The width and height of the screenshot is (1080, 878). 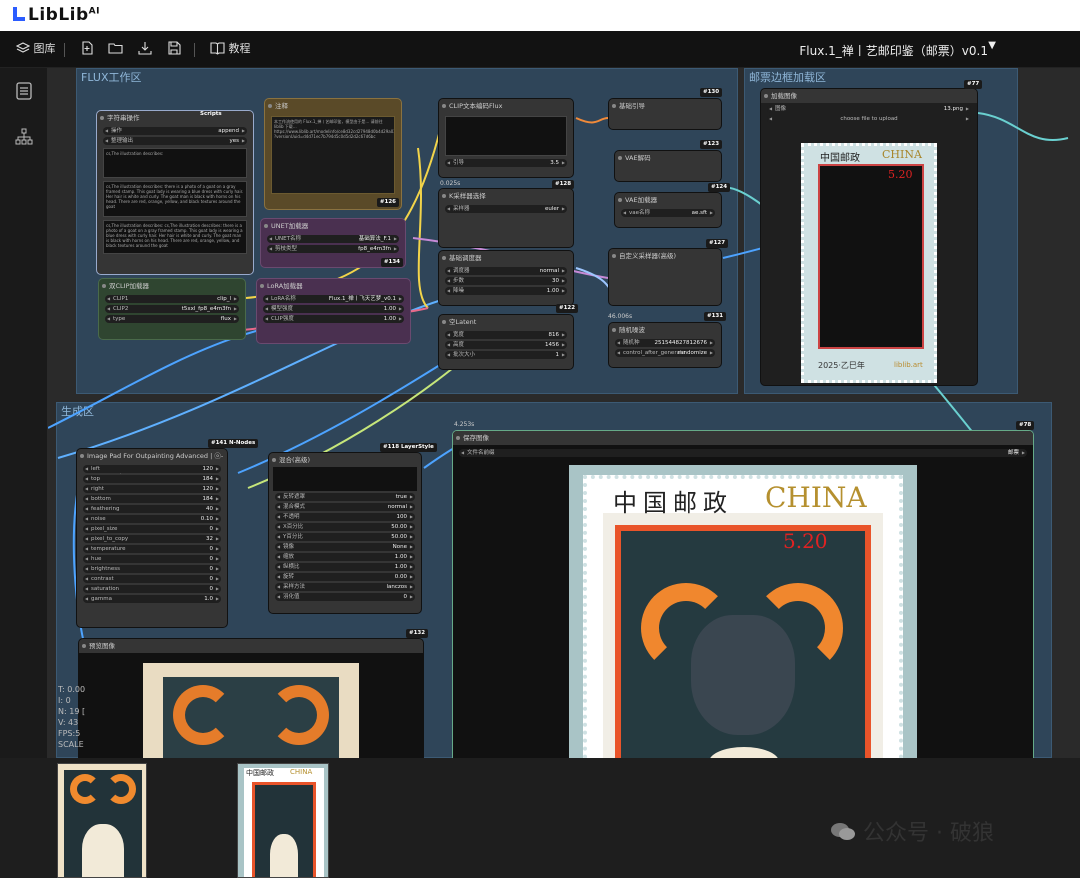 I want to click on node-custom-sampler-advanced: 自定义采样器(高级), so click(x=665, y=277).